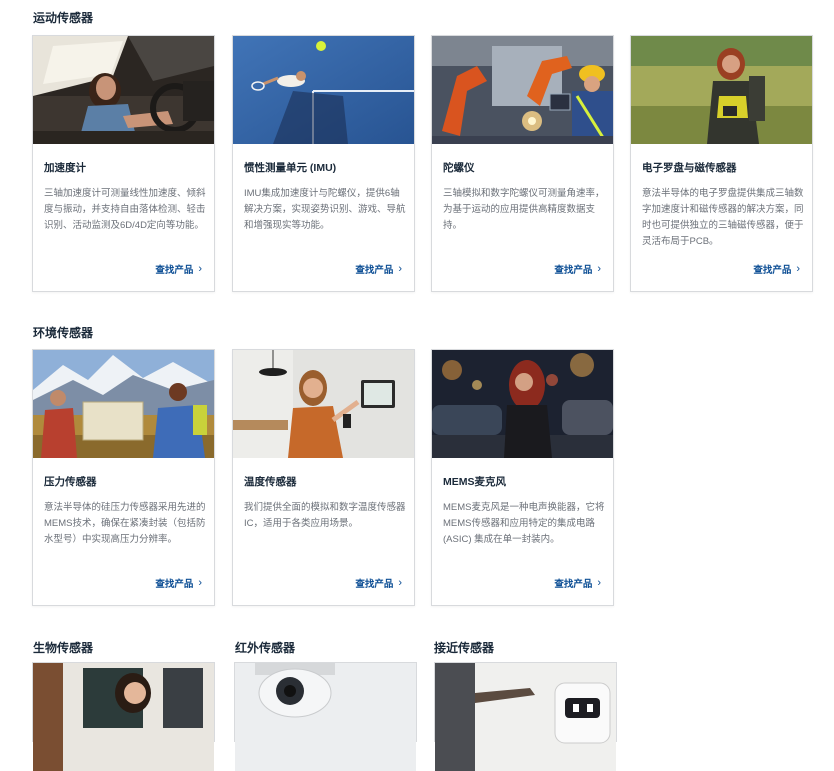  I want to click on card-image-night-street, so click(522, 404).